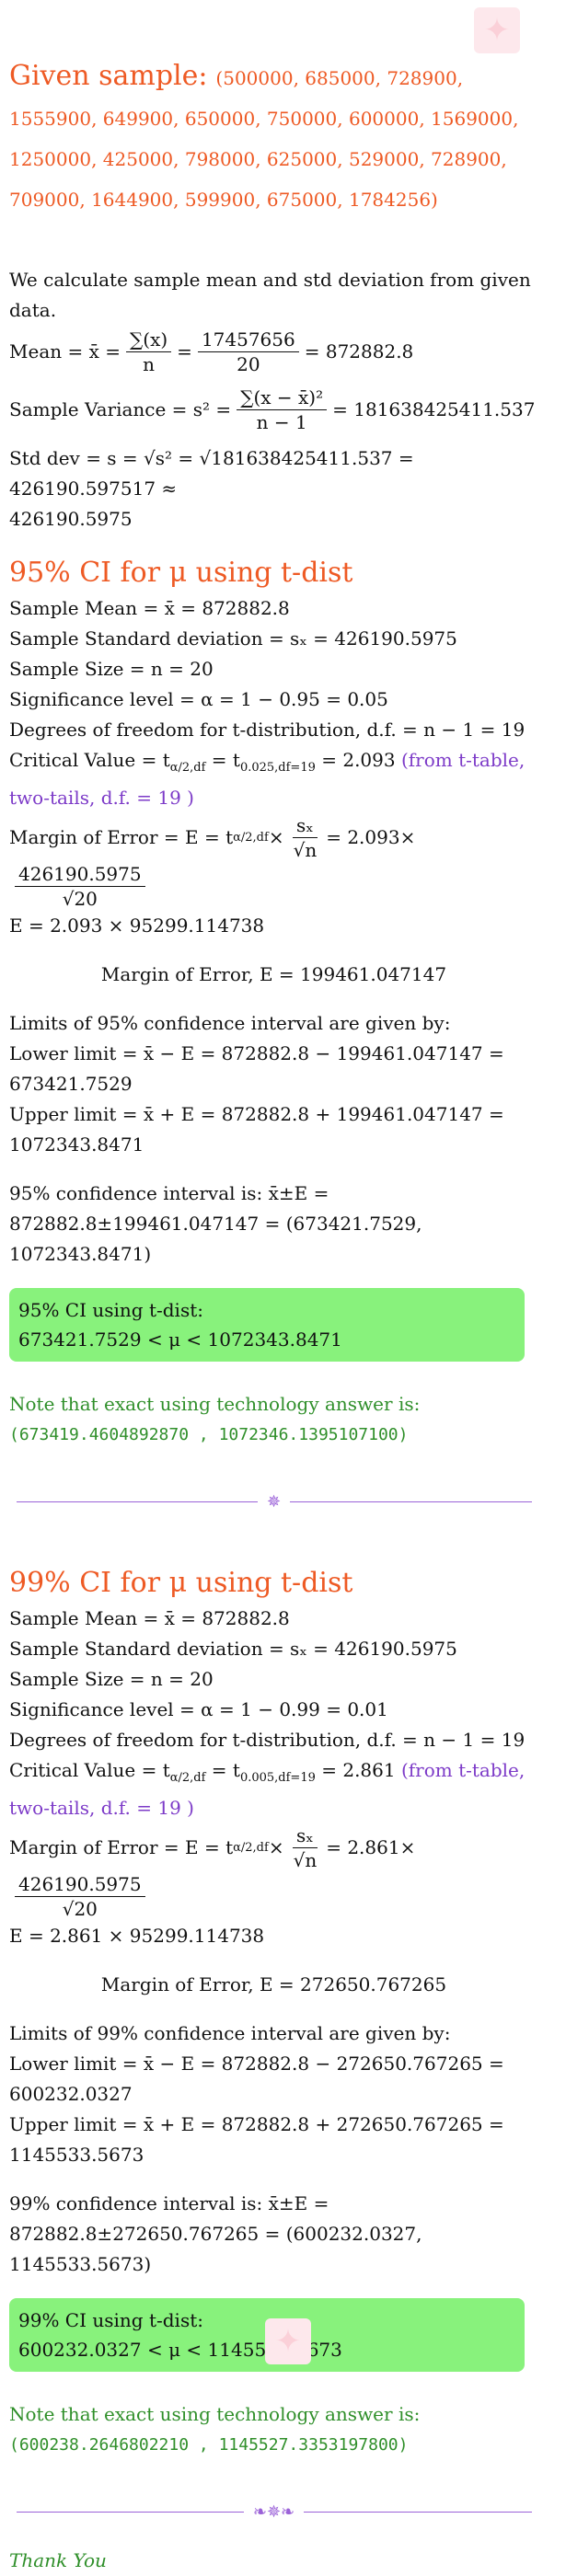 The width and height of the screenshot is (566, 2576). Describe the element at coordinates (187, 1778) in the screenshot. I see `ci99-critical-sub: α/2,df` at that location.